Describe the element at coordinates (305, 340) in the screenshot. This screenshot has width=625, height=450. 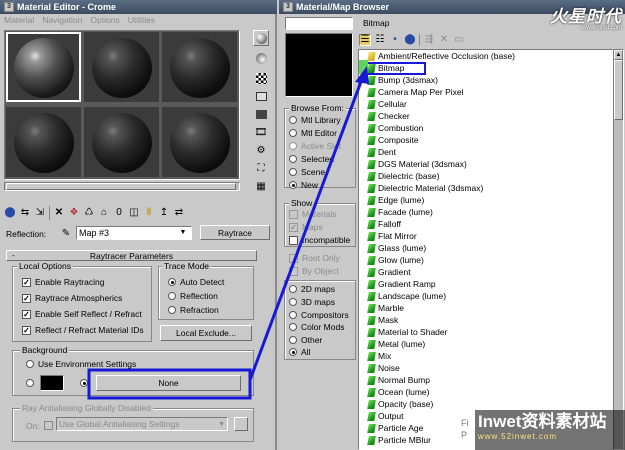
I see `filter-other-radio: Other` at that location.